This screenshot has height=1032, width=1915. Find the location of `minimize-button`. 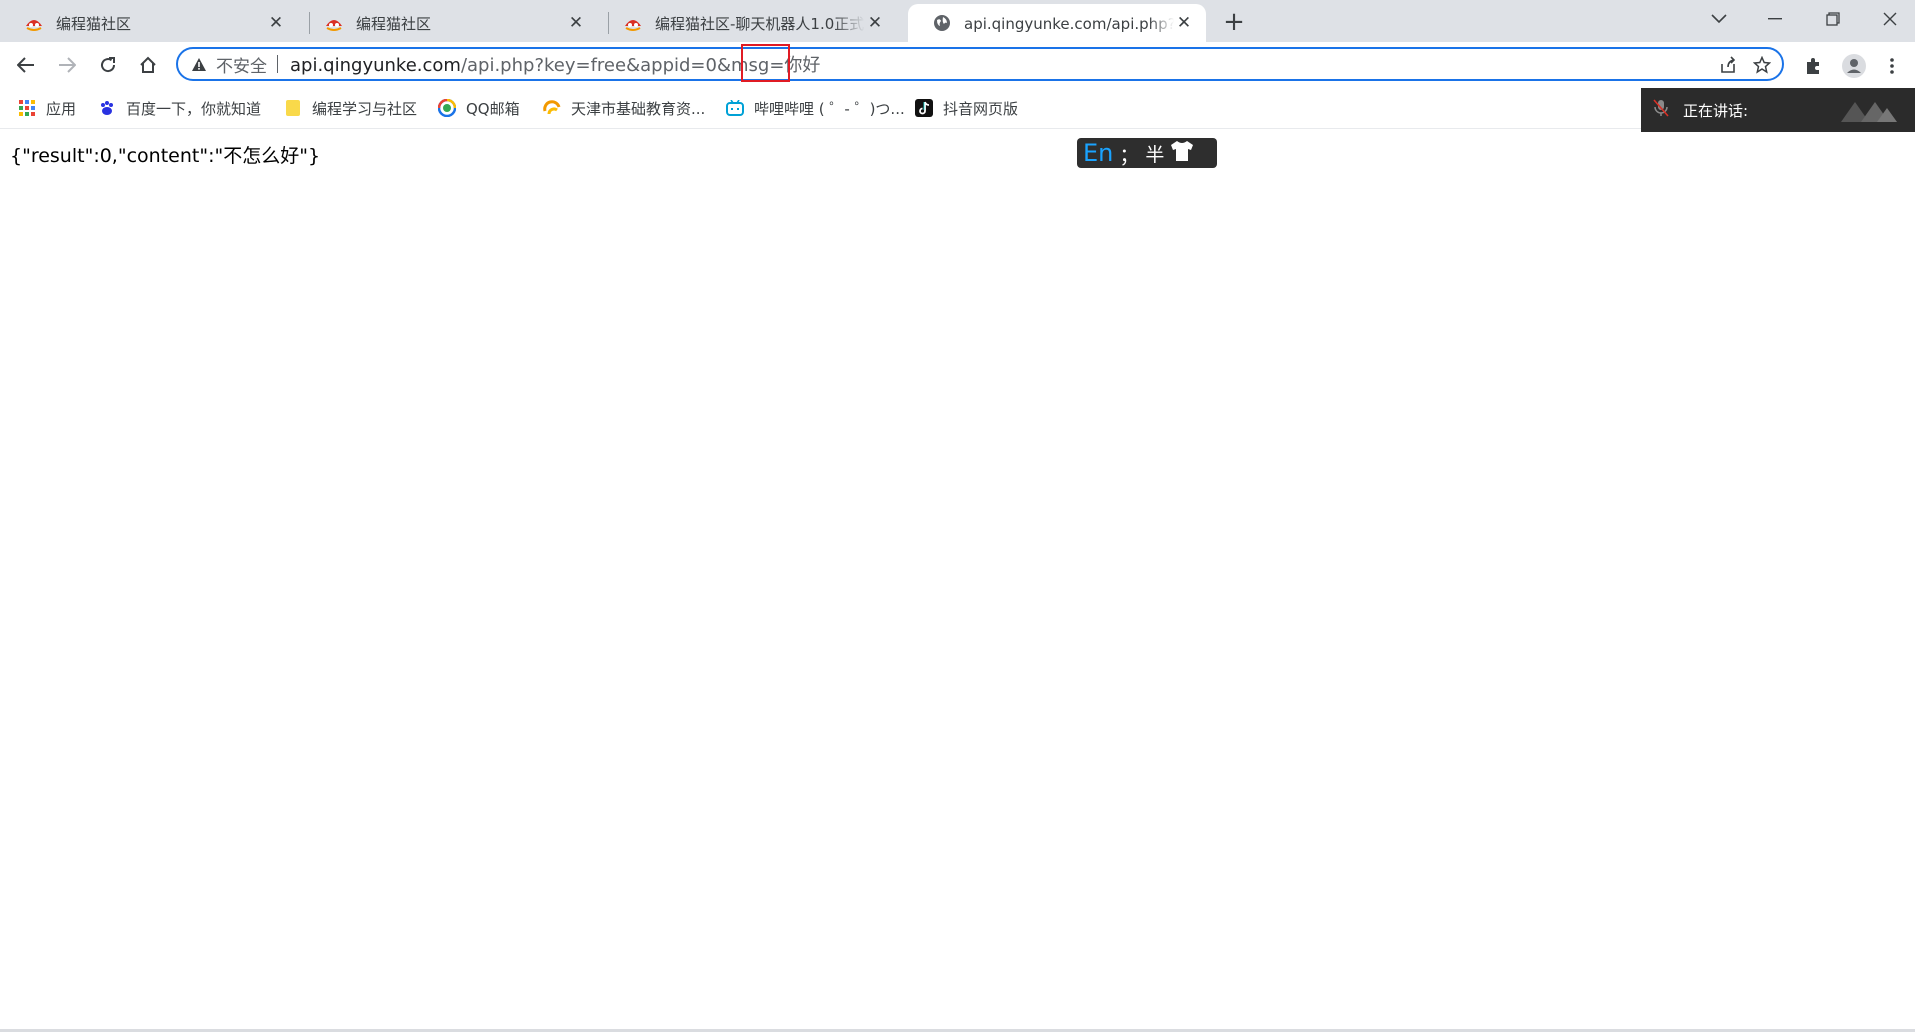

minimize-button is located at coordinates (1775, 19).